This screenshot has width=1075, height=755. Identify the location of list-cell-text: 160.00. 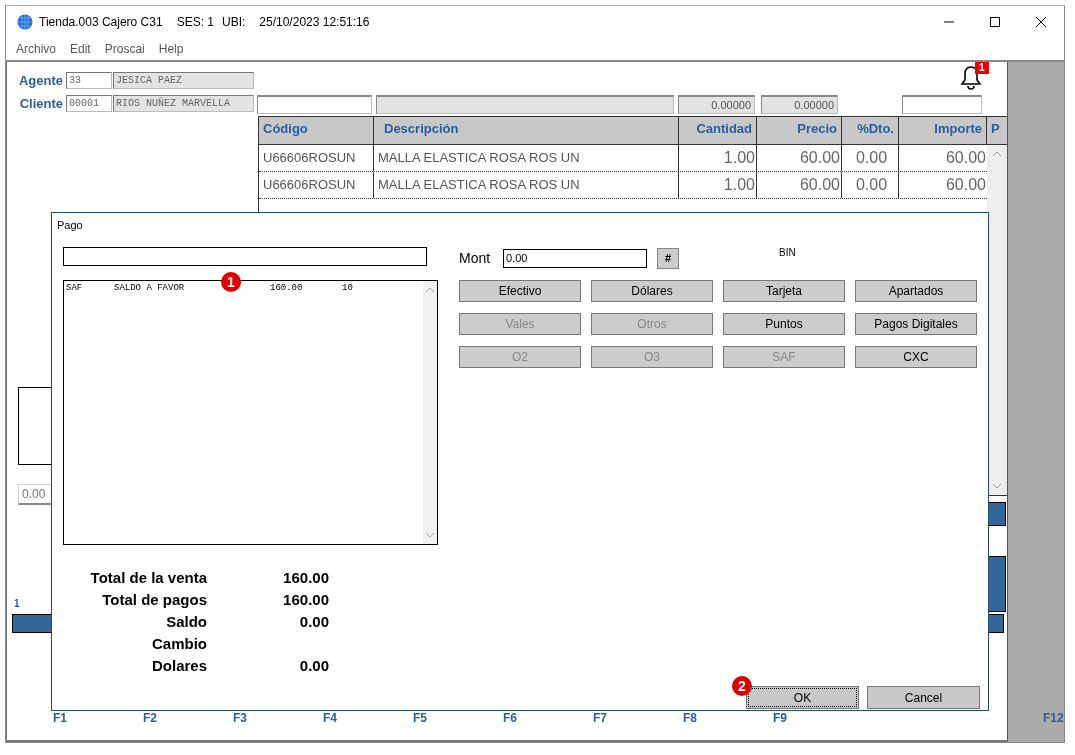
(287, 288).